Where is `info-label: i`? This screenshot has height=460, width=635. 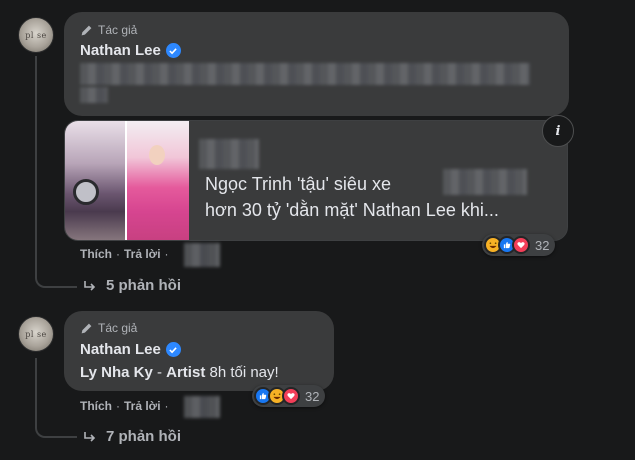 info-label: i is located at coordinates (558, 131).